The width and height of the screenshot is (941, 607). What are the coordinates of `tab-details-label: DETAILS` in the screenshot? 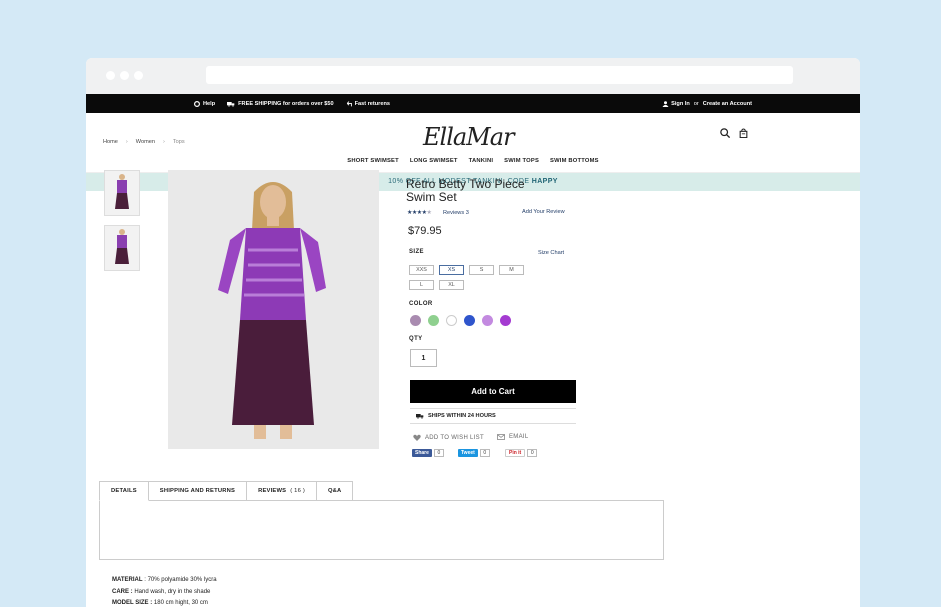 It's located at (124, 491).